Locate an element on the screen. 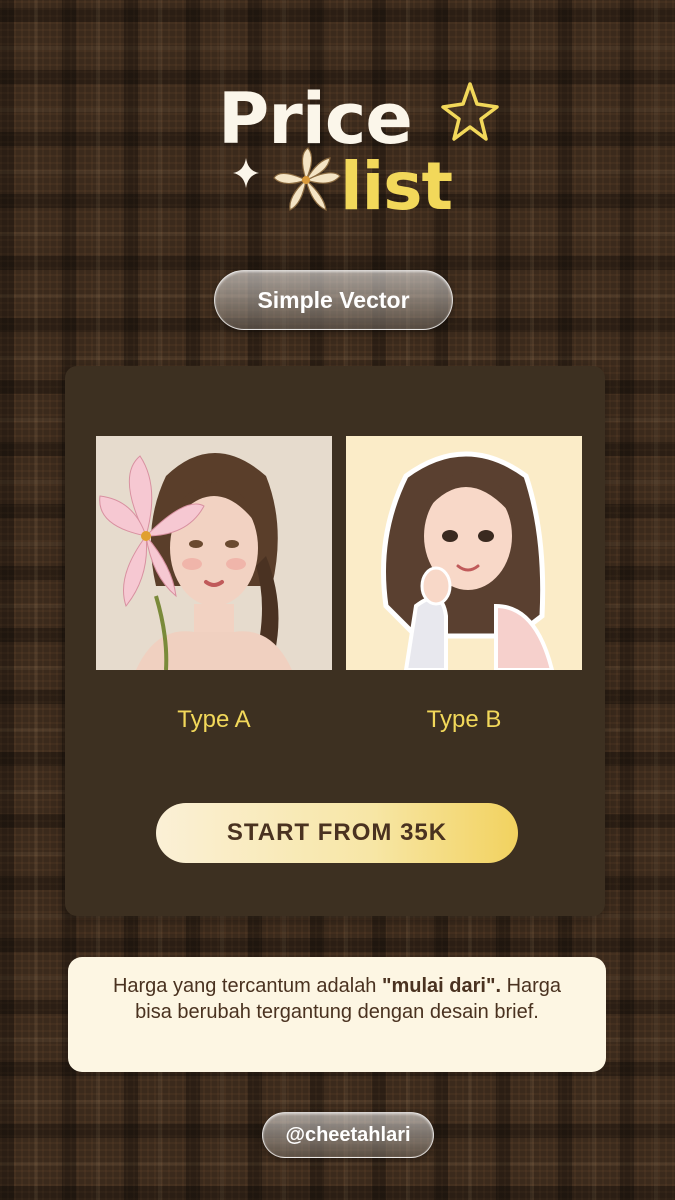 The image size is (675, 1200). sample-image-type-b is located at coordinates (464, 553).